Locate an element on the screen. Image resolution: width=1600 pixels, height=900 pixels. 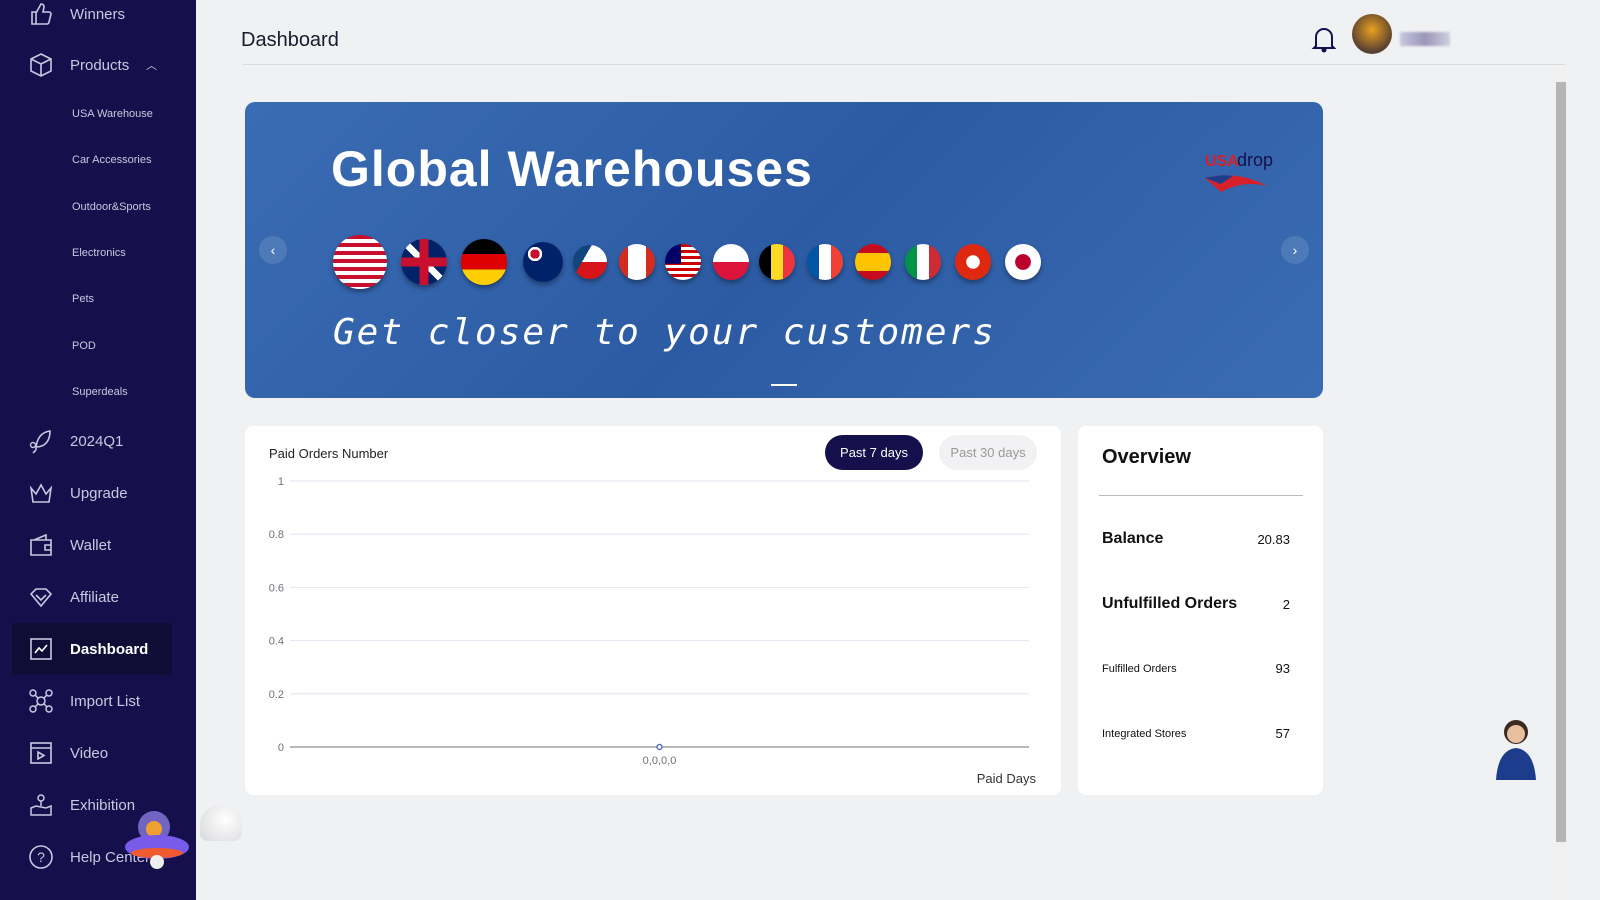
usadrop-logo: USAdrop is located at coordinates (1239, 171).